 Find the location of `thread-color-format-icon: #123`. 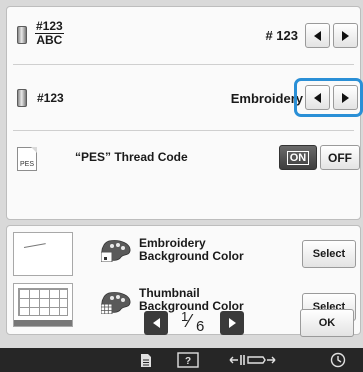

thread-color-format-icon: #123 is located at coordinates (50, 98).